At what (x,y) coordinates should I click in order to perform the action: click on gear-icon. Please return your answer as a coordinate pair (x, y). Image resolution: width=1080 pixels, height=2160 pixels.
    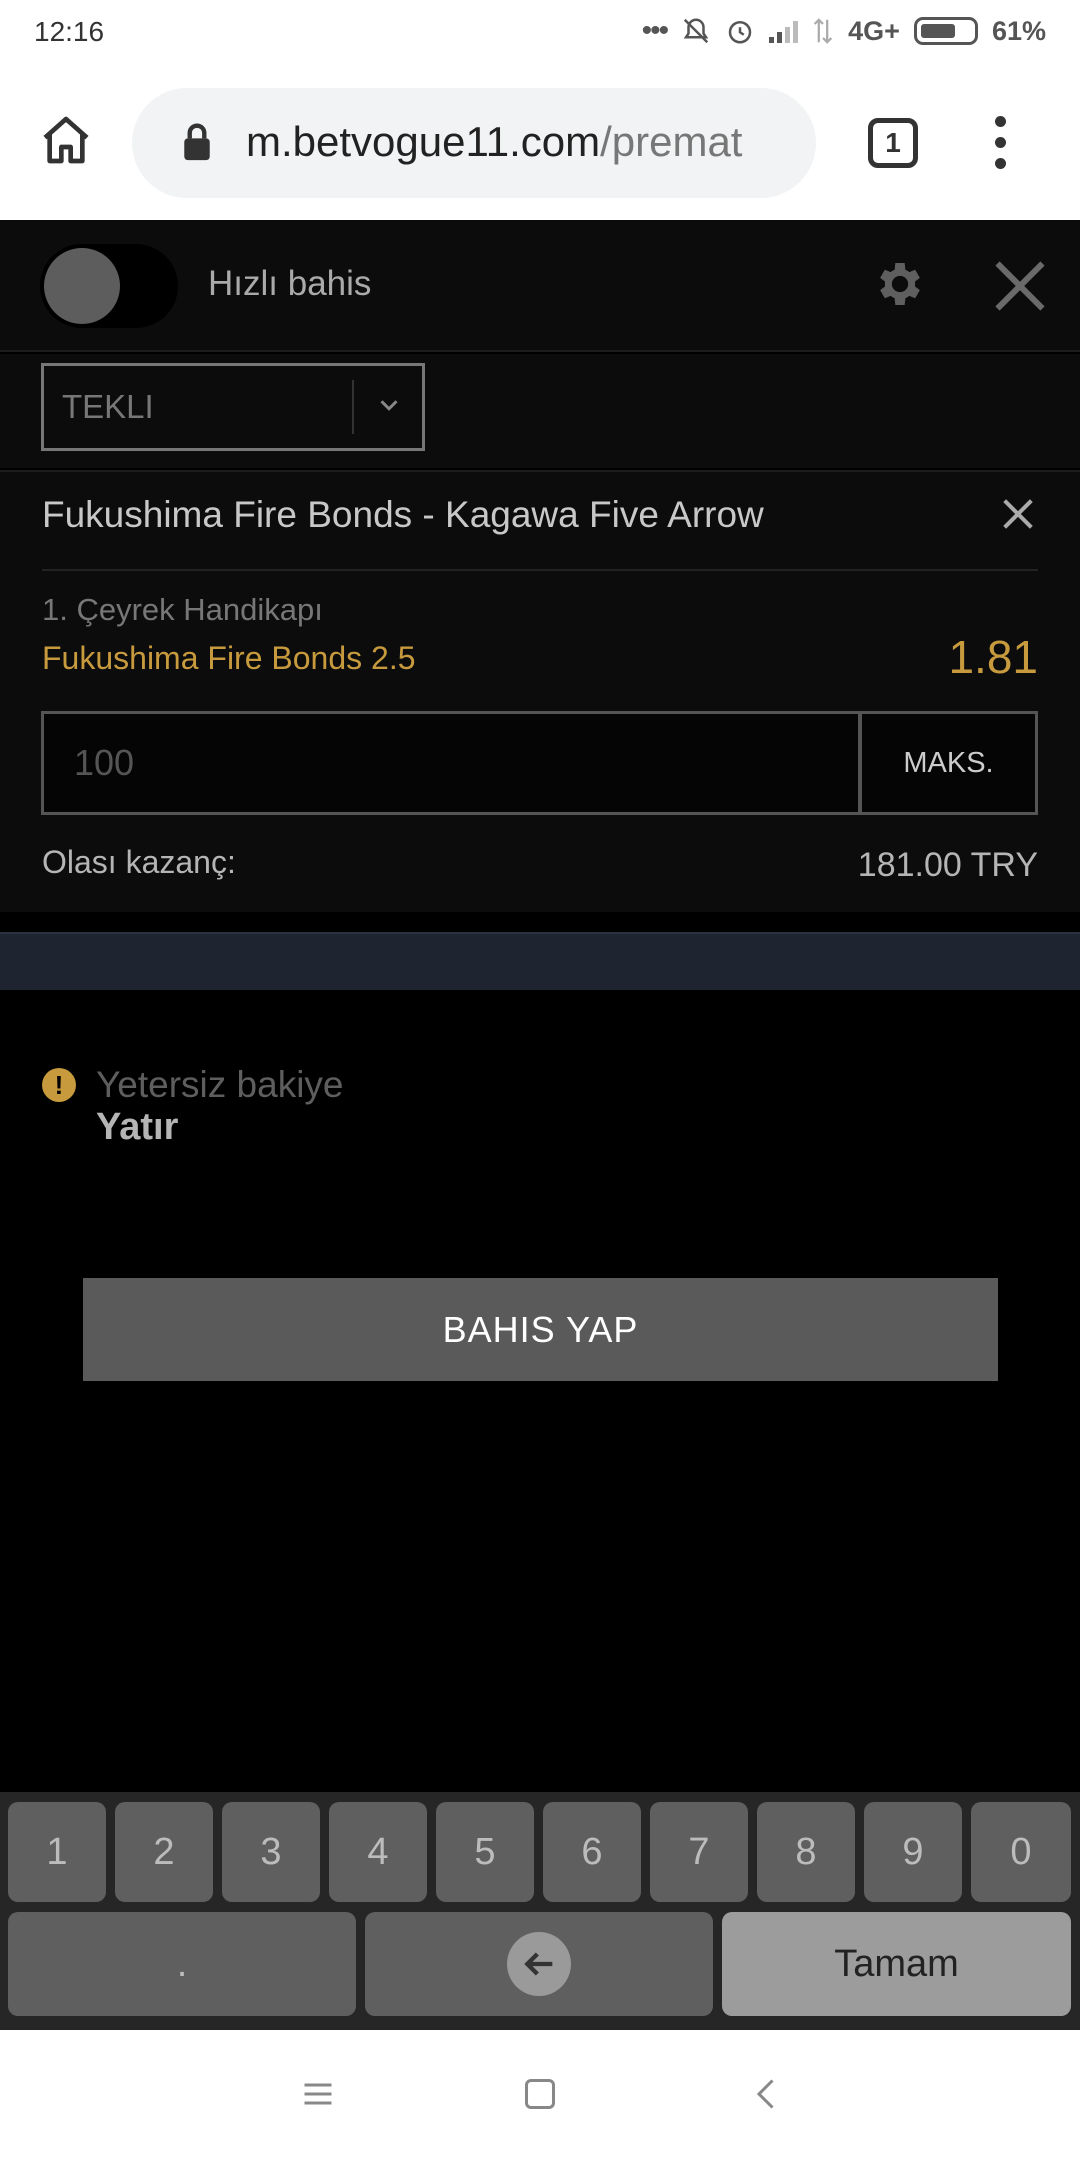
    Looking at the image, I should click on (900, 284).